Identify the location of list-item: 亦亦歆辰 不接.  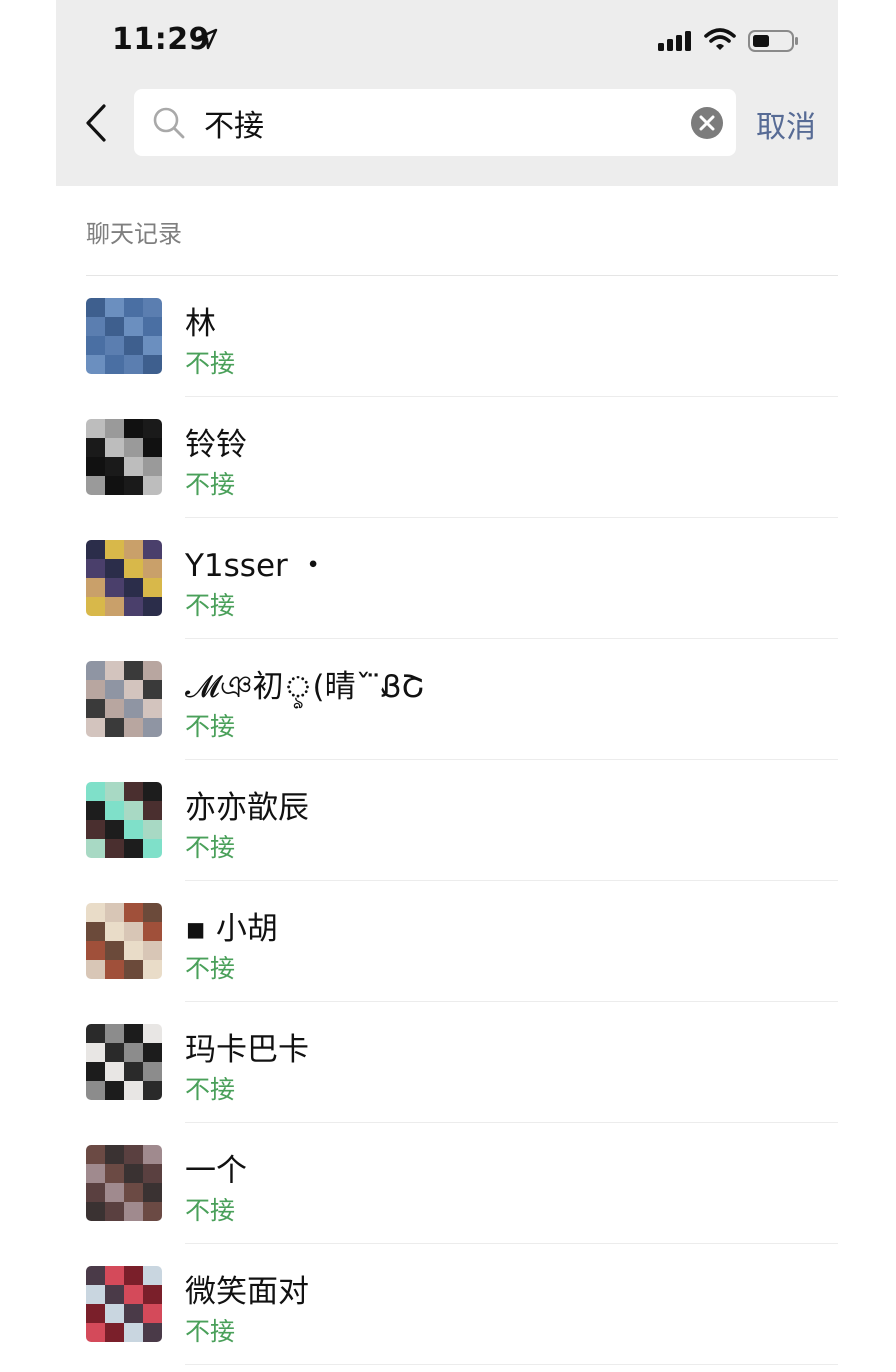
(447, 820).